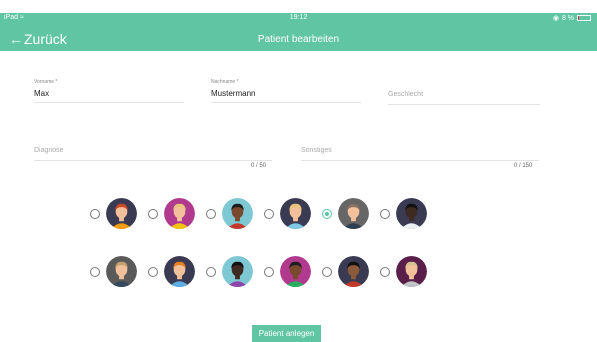 The image size is (597, 342). I want to click on location-icon: ◉, so click(555, 18).